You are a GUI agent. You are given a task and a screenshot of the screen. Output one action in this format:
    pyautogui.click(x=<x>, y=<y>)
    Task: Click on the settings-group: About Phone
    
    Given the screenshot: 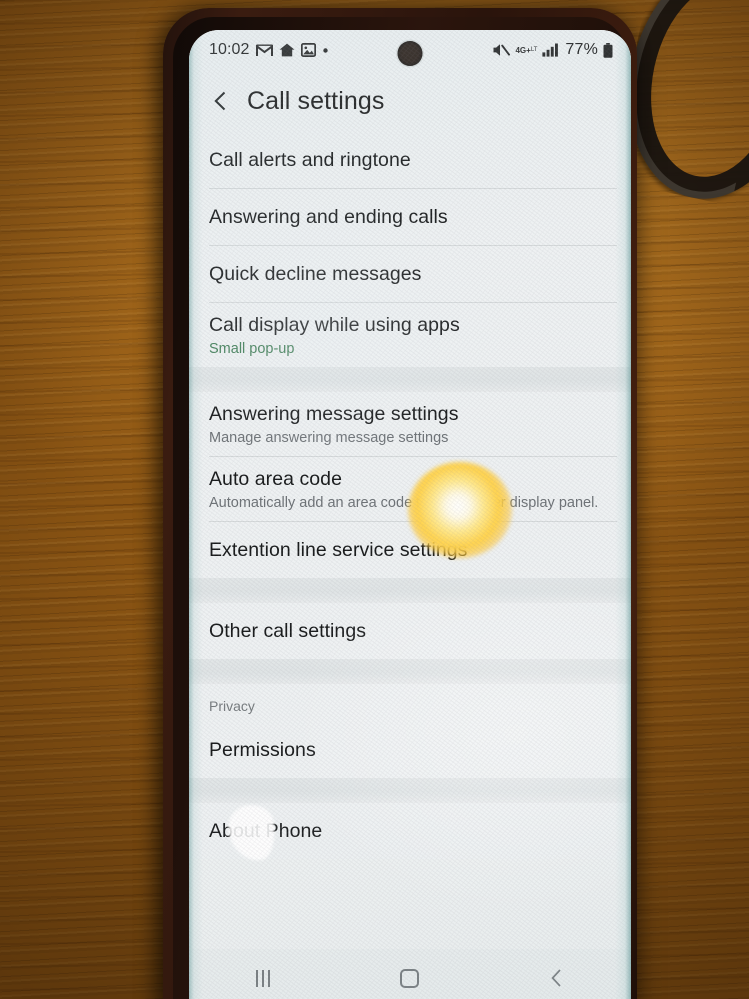 What is the action you would take?
    pyautogui.click(x=410, y=831)
    